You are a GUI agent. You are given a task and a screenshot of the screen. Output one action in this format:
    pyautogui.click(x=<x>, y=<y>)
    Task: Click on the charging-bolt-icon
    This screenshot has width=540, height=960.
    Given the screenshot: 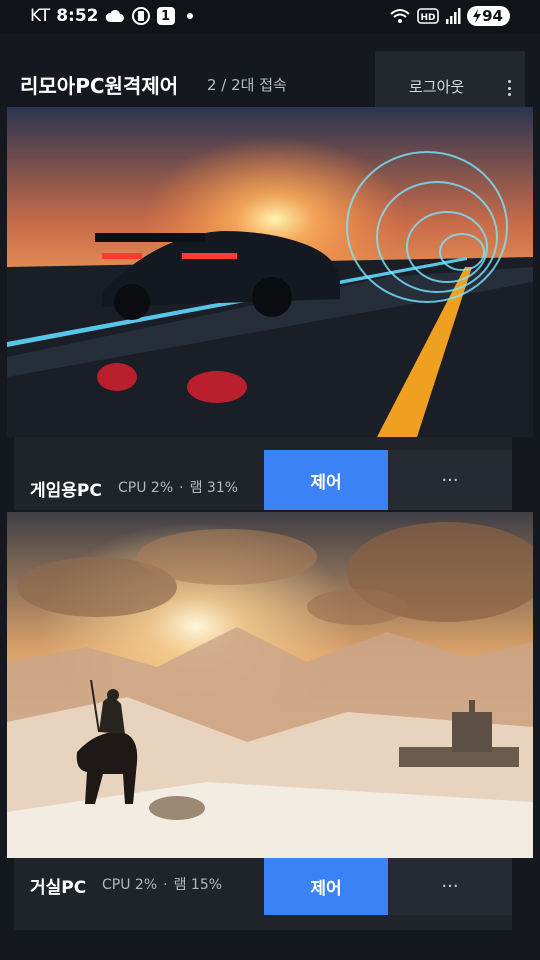 What is the action you would take?
    pyautogui.click(x=477, y=16)
    